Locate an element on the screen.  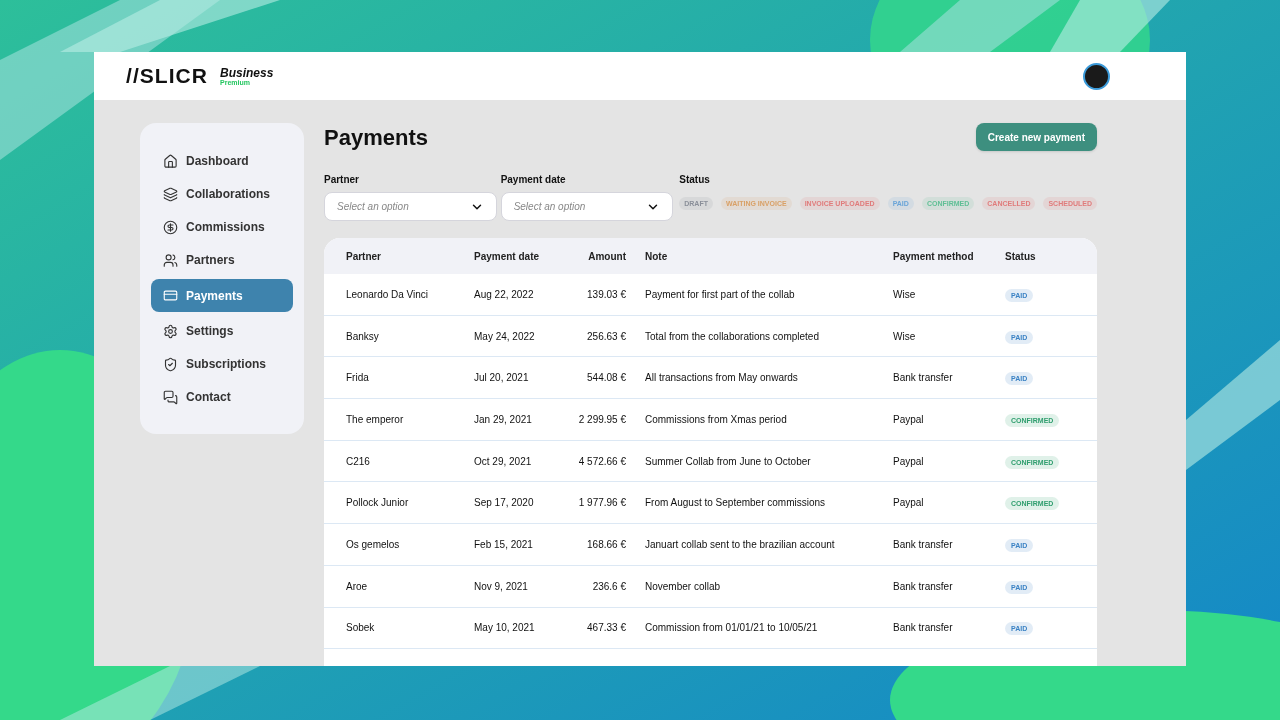
table-cell-text: 256.63 € is located at coordinates (606, 336).